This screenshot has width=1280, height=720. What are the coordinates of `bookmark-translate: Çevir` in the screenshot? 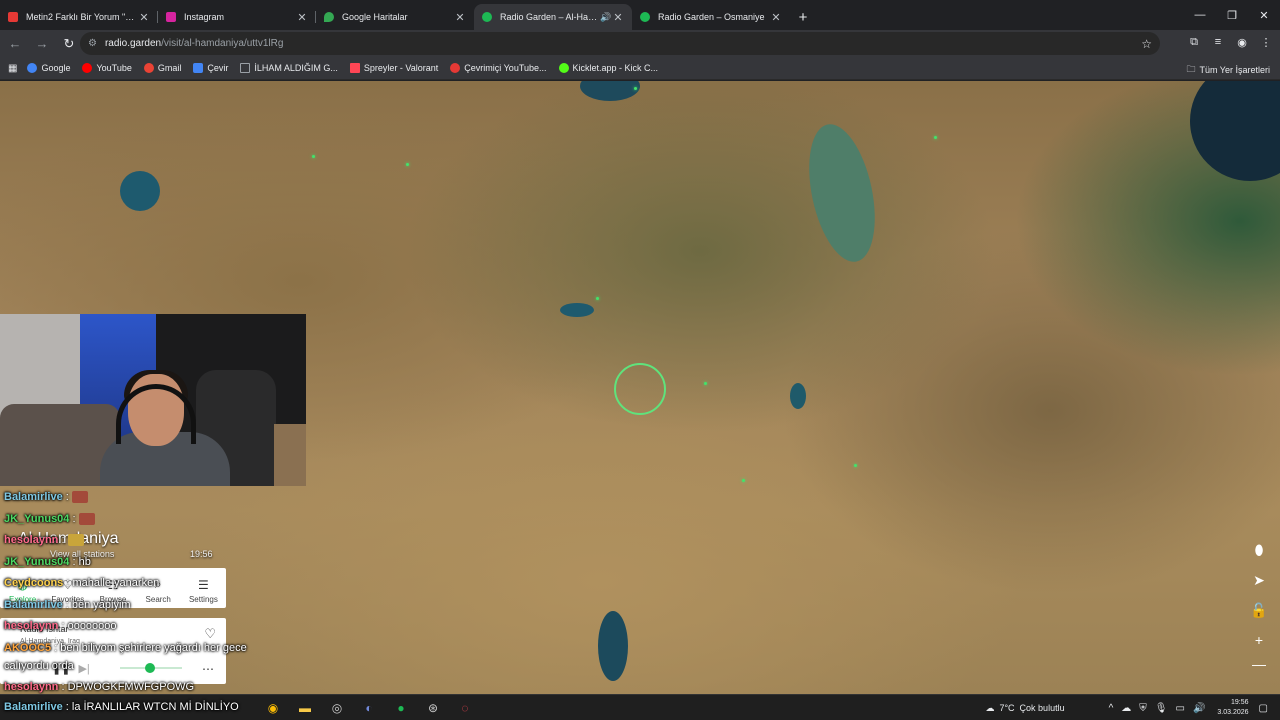 It's located at (210, 68).